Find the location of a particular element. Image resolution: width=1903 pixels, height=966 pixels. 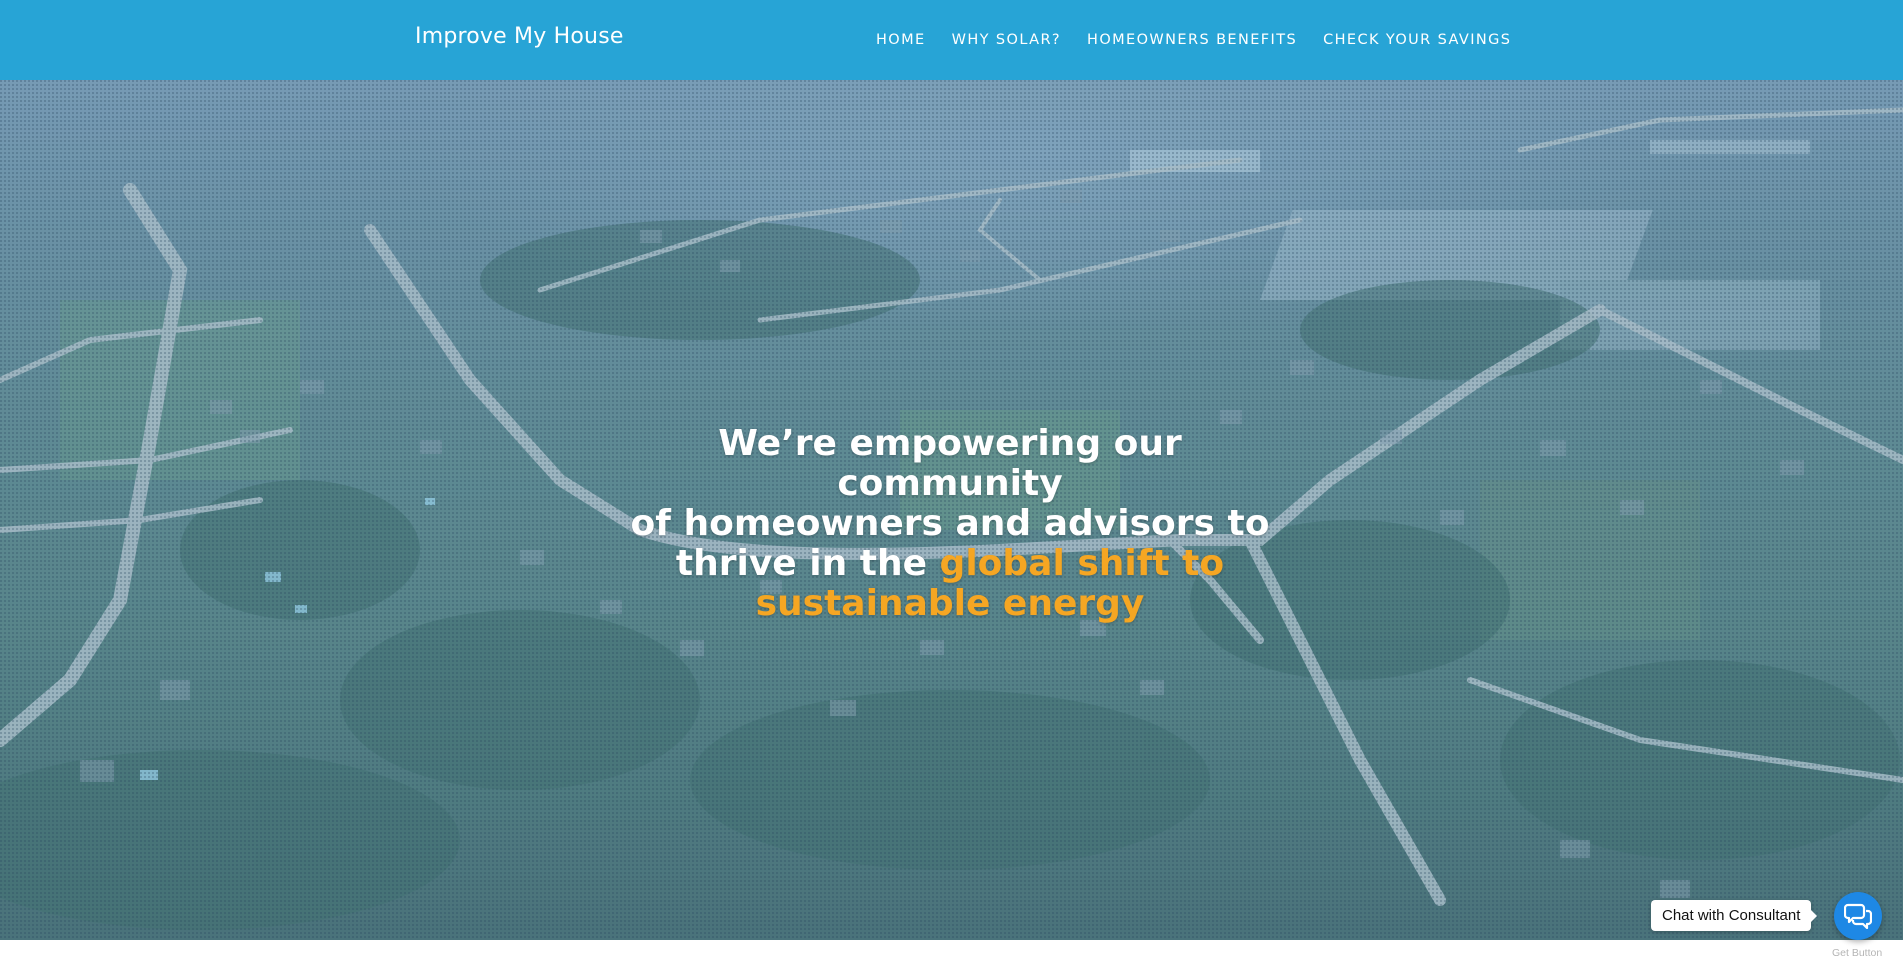

headline-accent-2: sustainable energy is located at coordinates (950, 603).